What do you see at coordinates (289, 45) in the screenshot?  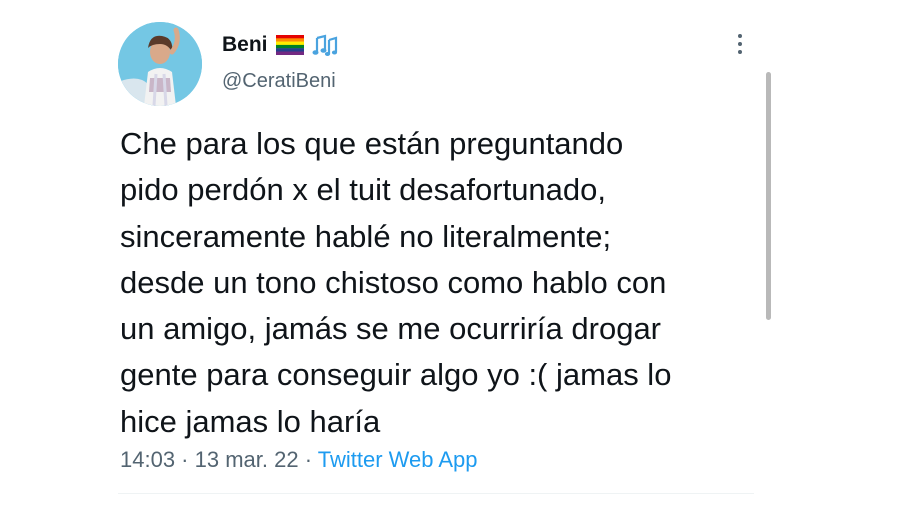 I see `rainbow-flag-icon` at bounding box center [289, 45].